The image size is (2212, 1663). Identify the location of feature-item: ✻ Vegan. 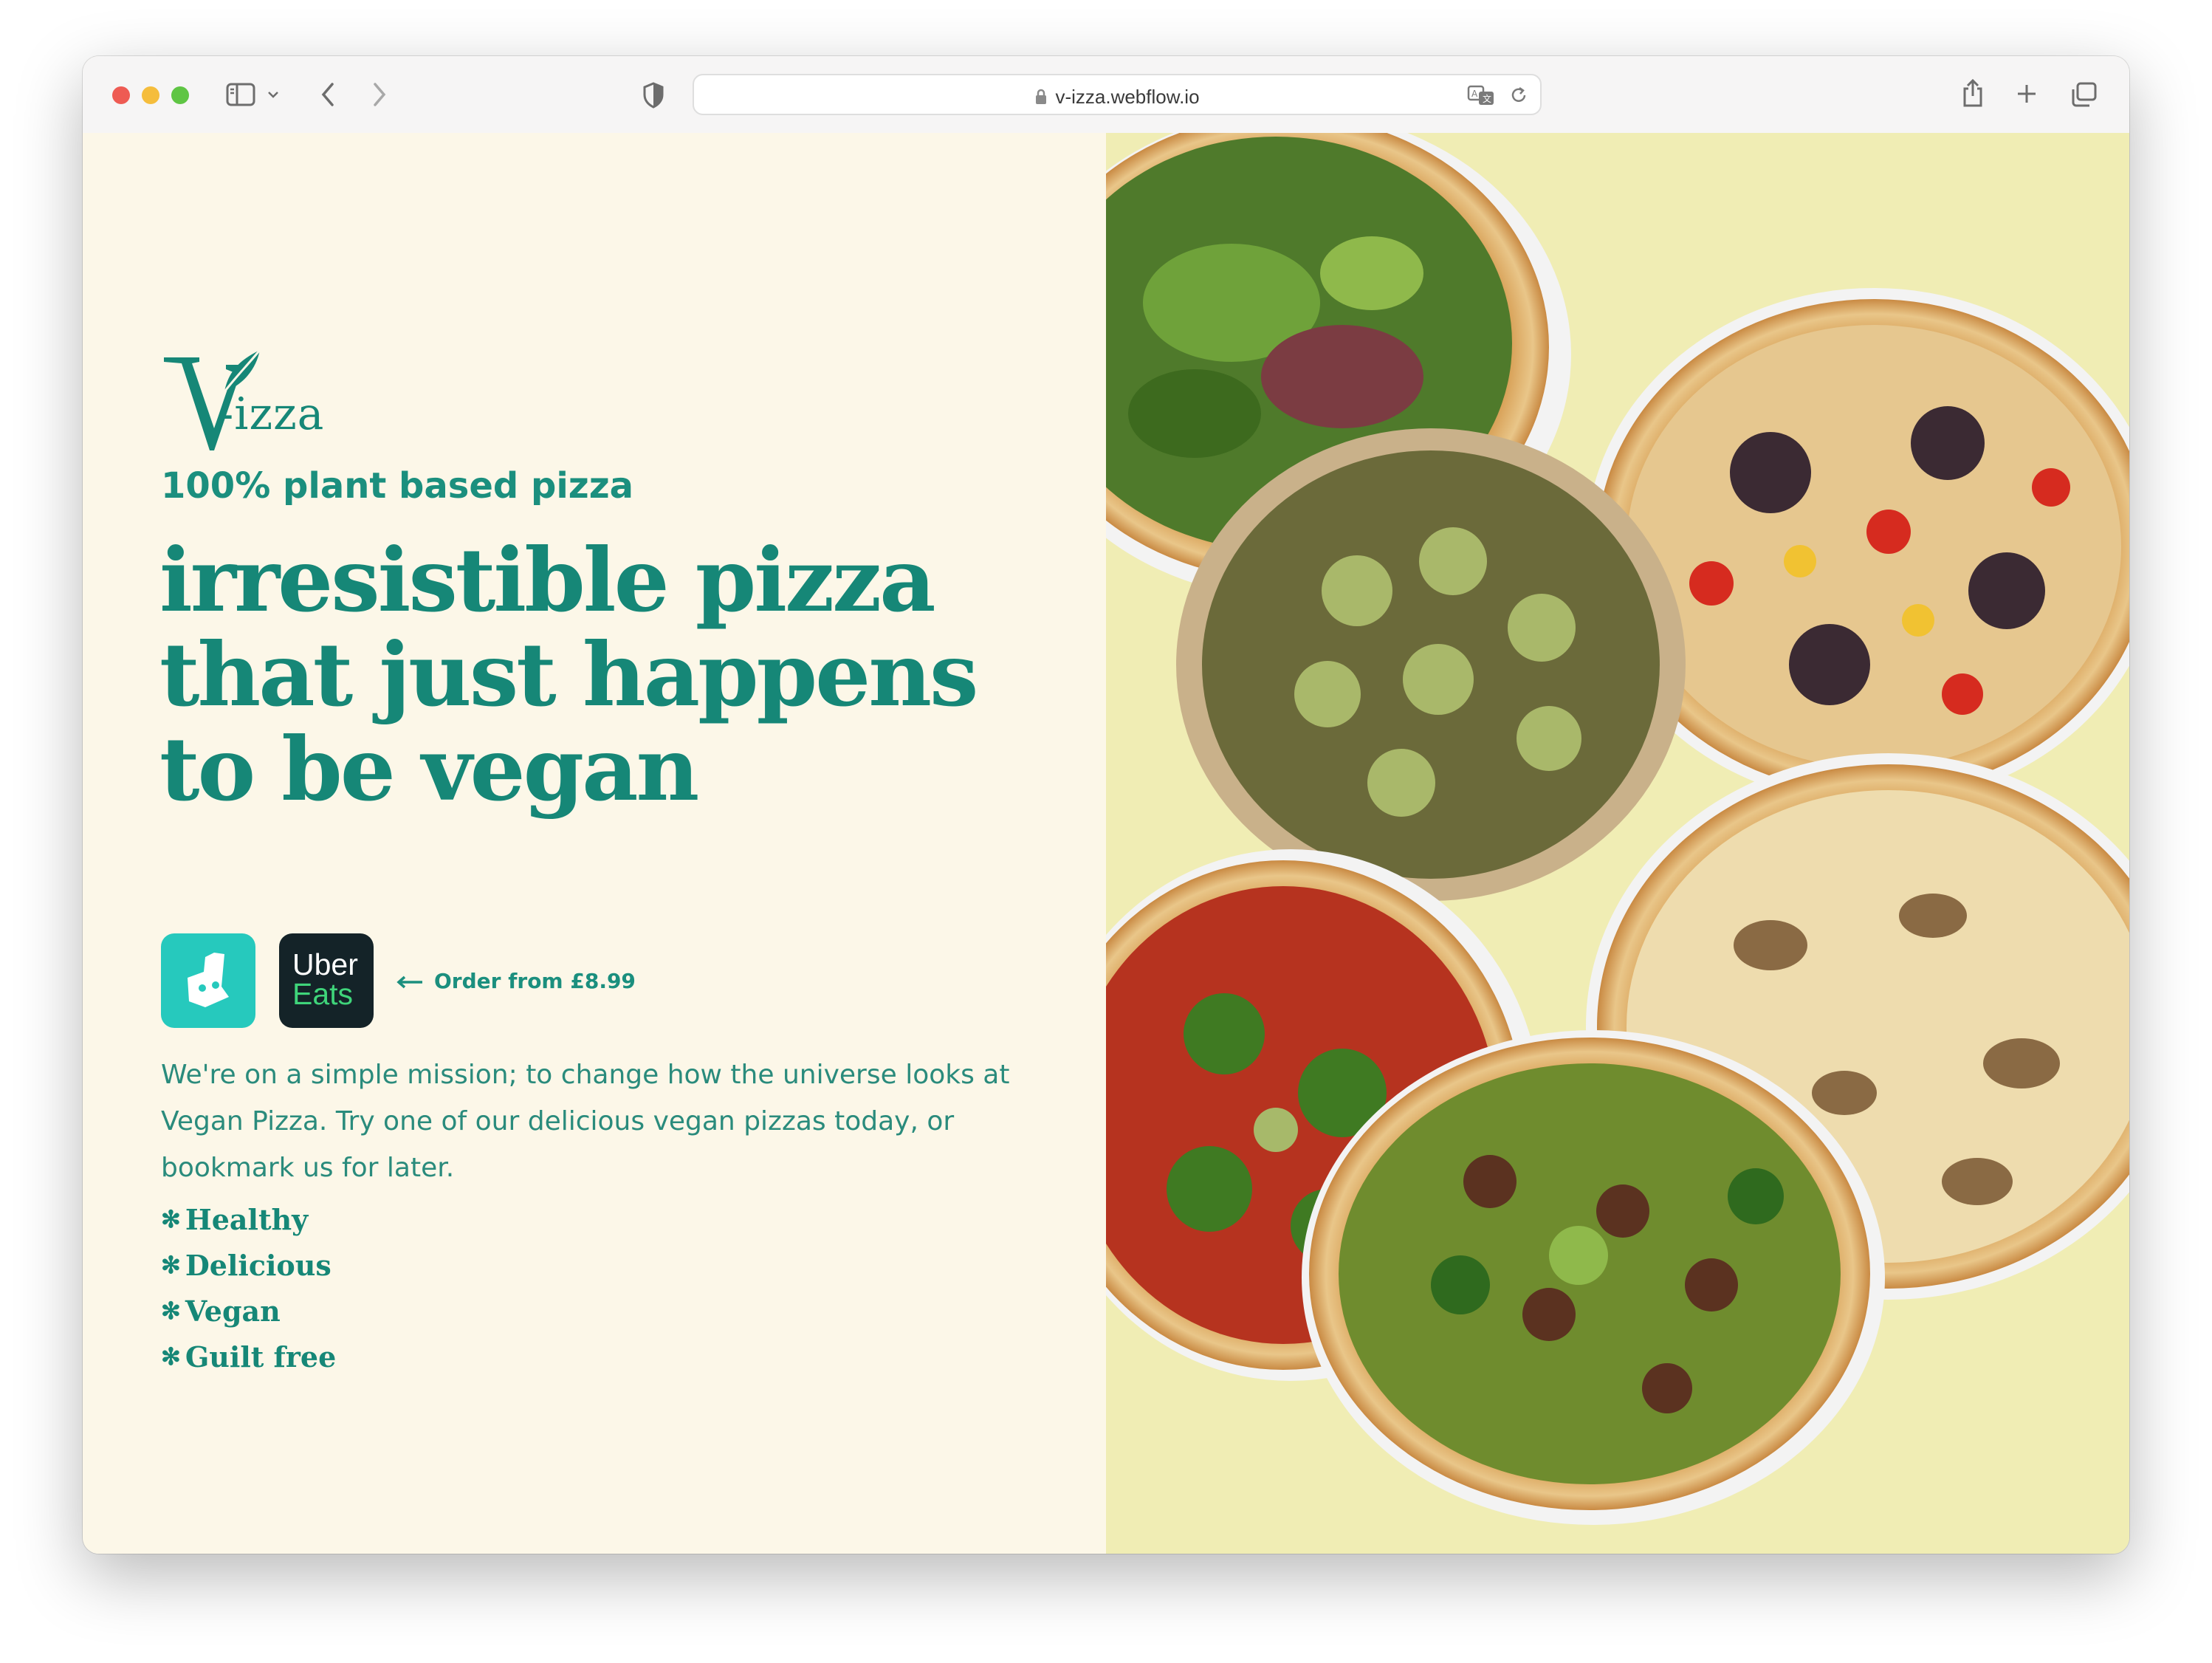
(221, 1311).